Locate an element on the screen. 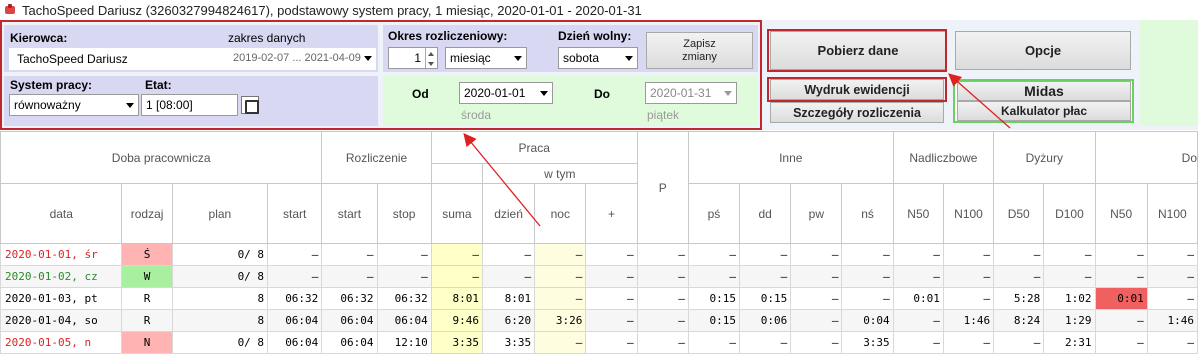 Image resolution: width=1198 pixels, height=354 pixels. table-cell: 2020-01-02, cz is located at coordinates (61, 276).